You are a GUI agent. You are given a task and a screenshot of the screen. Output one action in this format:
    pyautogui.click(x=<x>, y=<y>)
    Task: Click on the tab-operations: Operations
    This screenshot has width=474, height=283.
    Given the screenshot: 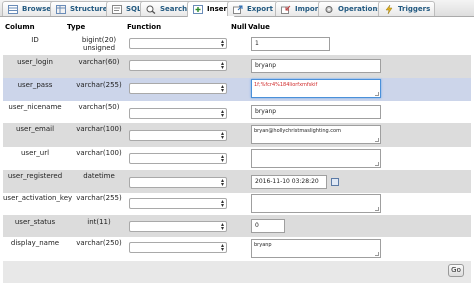 What is the action you would take?
    pyautogui.click(x=352, y=8)
    